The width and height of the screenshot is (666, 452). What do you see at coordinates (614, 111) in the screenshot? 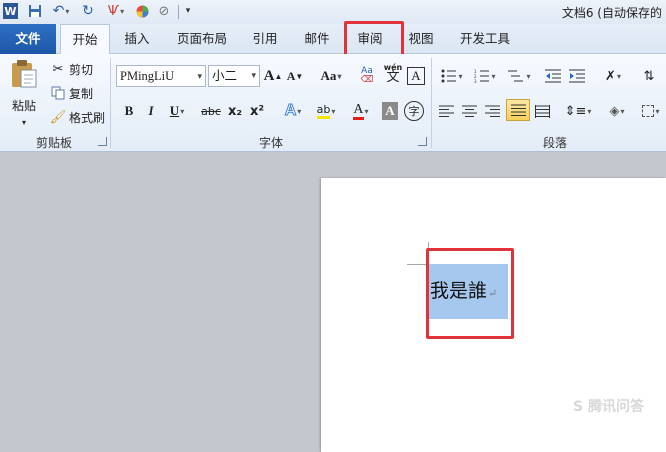
I see `paint-bucket-icon: ◈` at bounding box center [614, 111].